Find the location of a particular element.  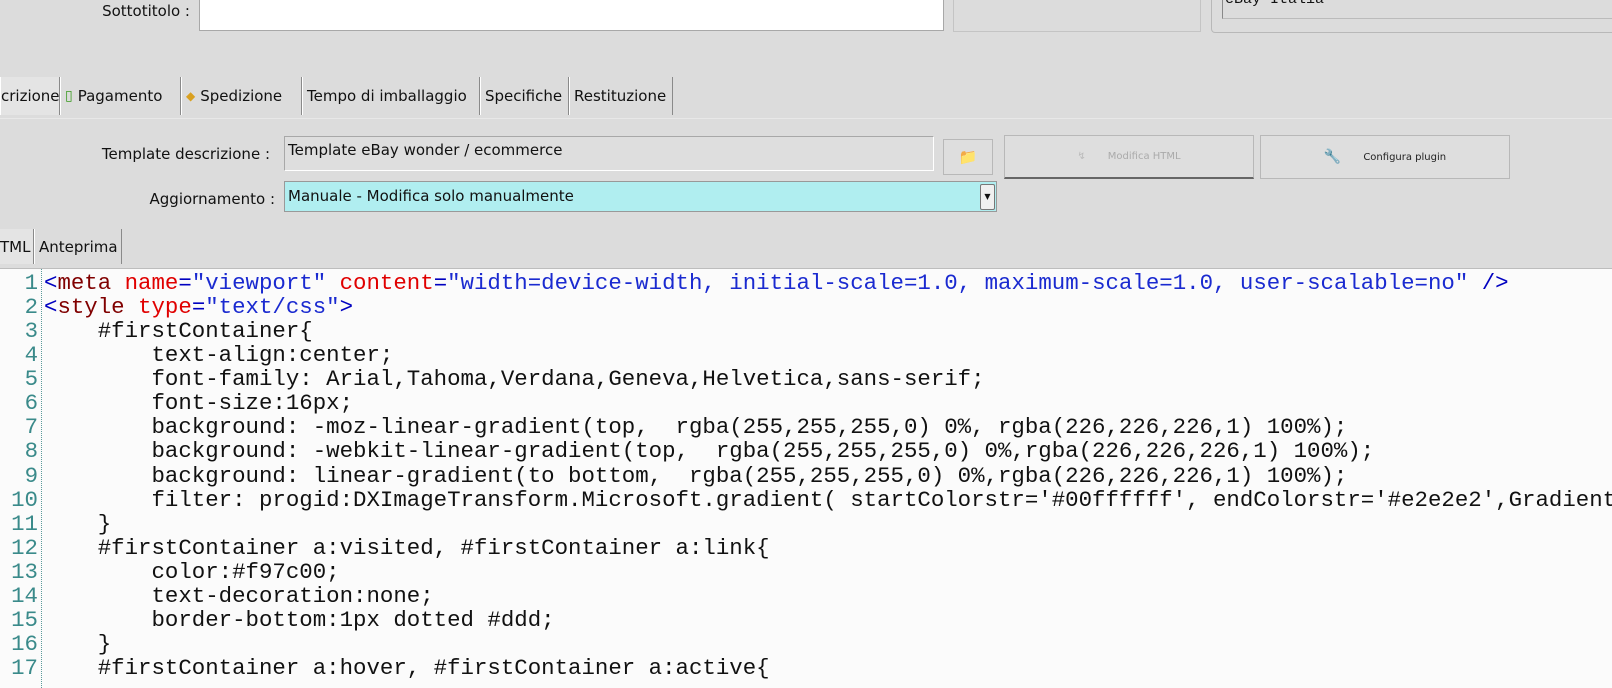

code-text: text-decoration:none; is located at coordinates (239, 595).